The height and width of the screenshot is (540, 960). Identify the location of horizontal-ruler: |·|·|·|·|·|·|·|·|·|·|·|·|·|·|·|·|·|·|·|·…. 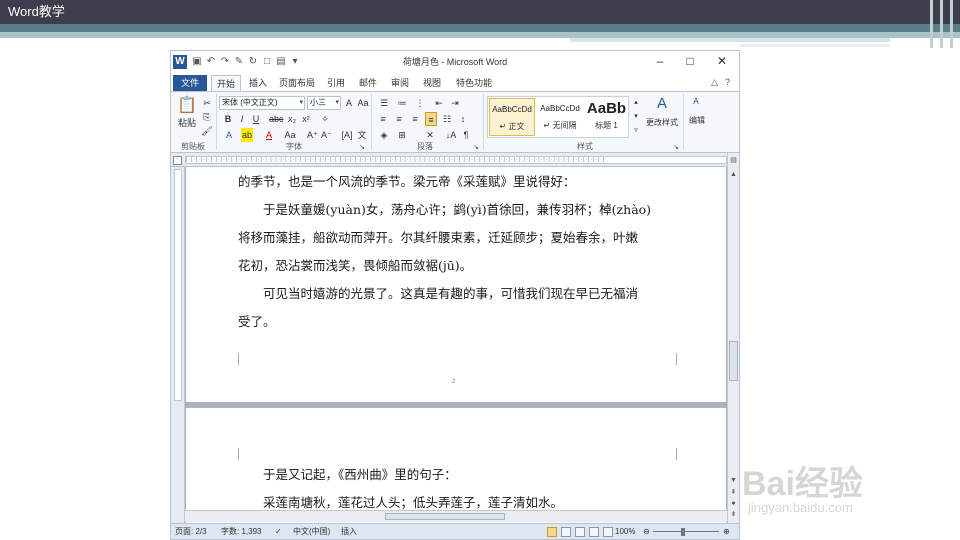
(455, 160).